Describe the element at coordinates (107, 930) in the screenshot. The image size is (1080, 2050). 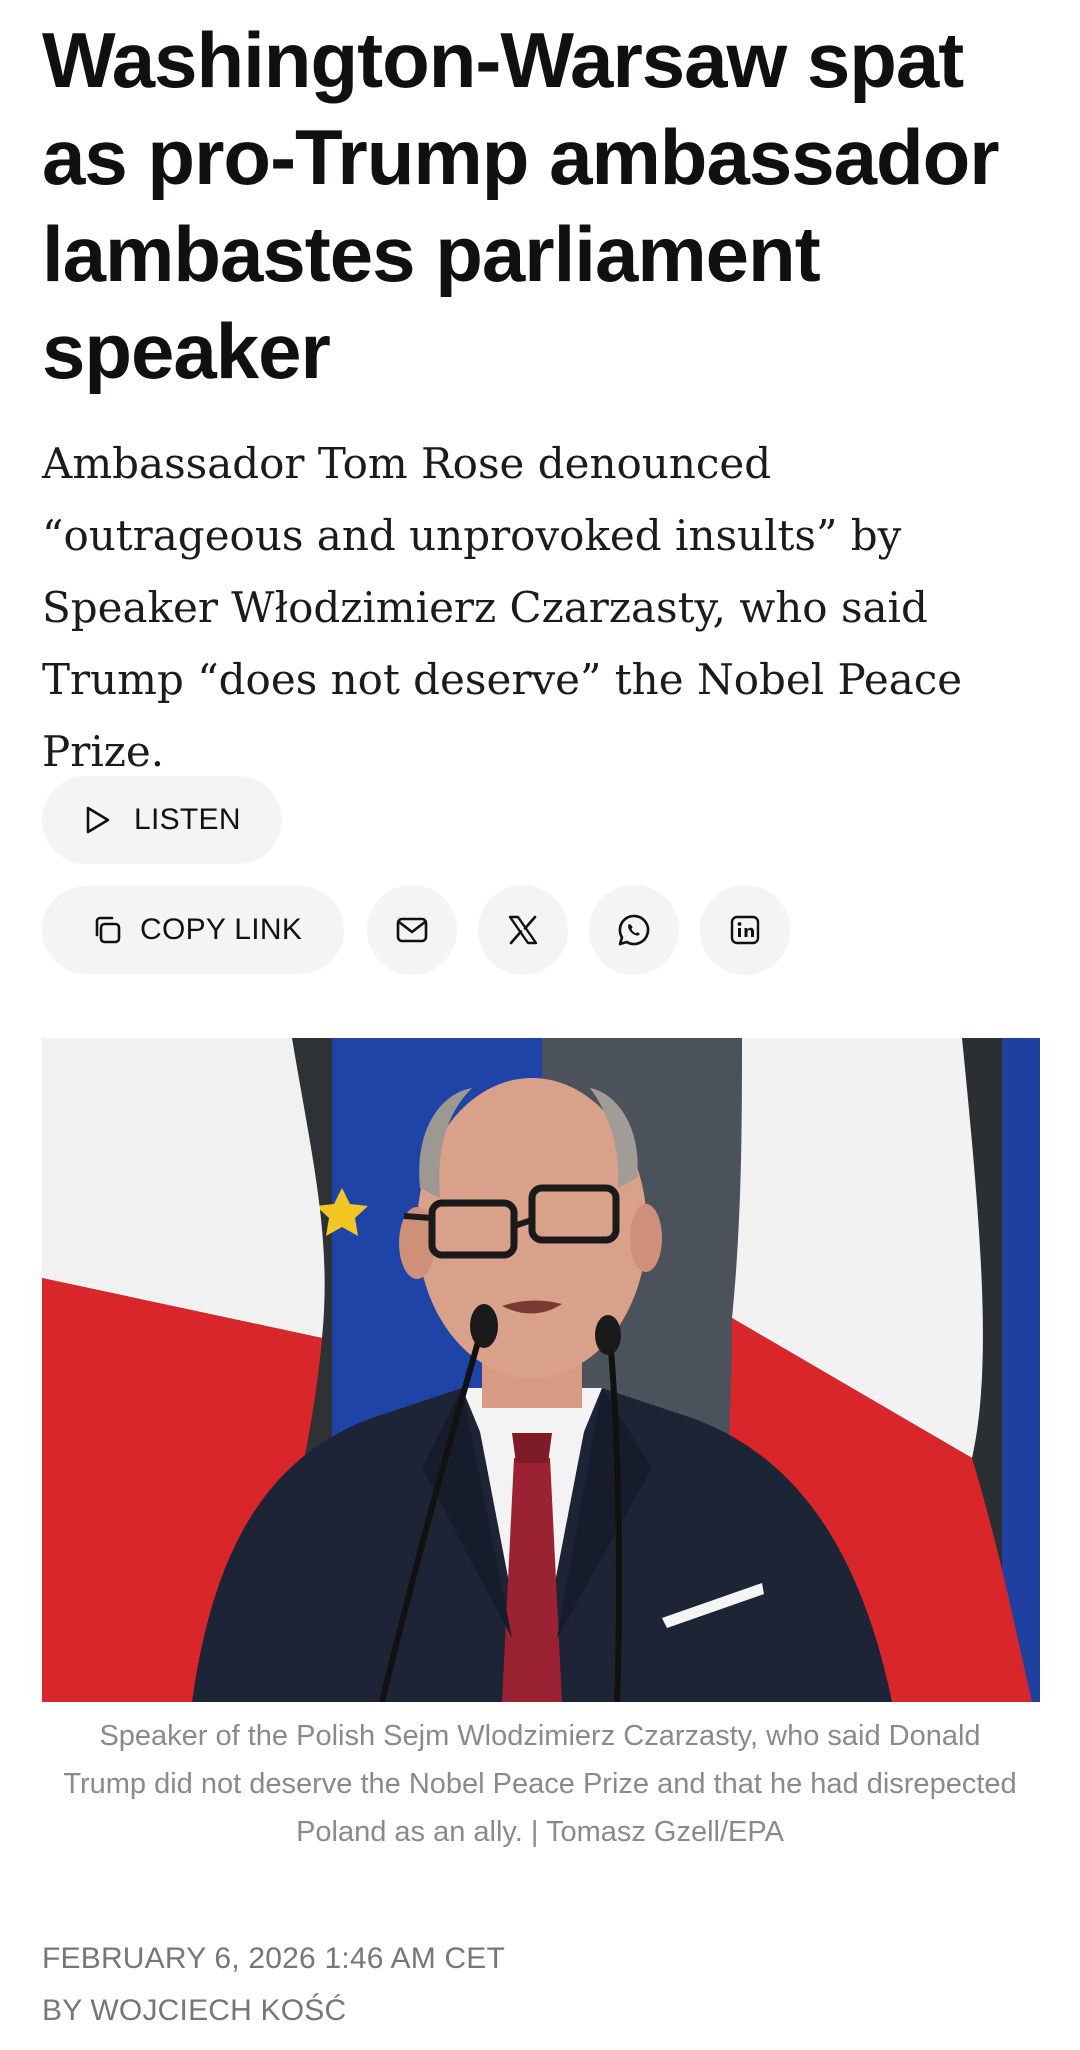
I see `copy-icon` at that location.